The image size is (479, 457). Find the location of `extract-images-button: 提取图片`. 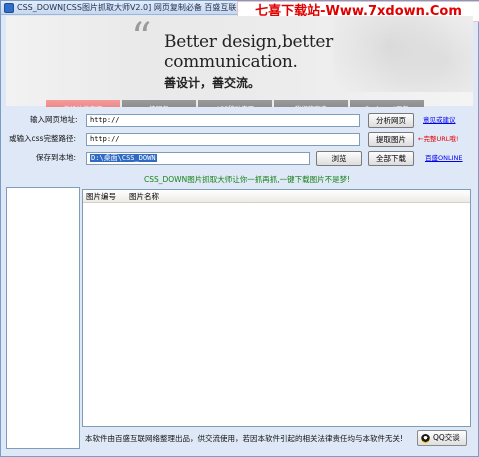

extract-images-button: 提取图片 is located at coordinates (391, 139).